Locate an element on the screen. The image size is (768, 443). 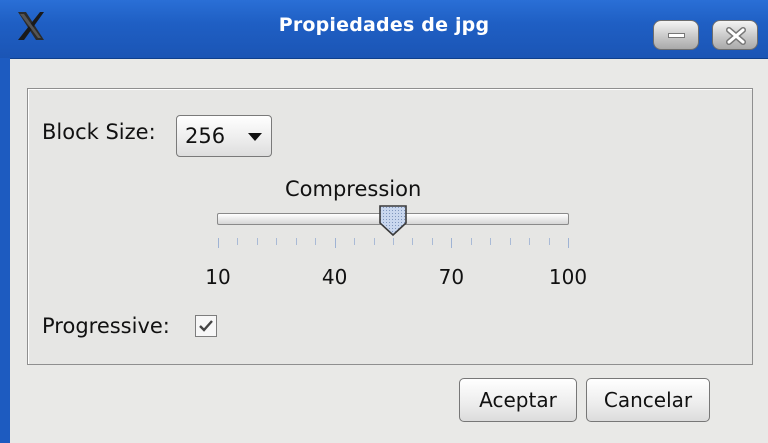
slider-tick-label: 70 is located at coordinates (451, 277).